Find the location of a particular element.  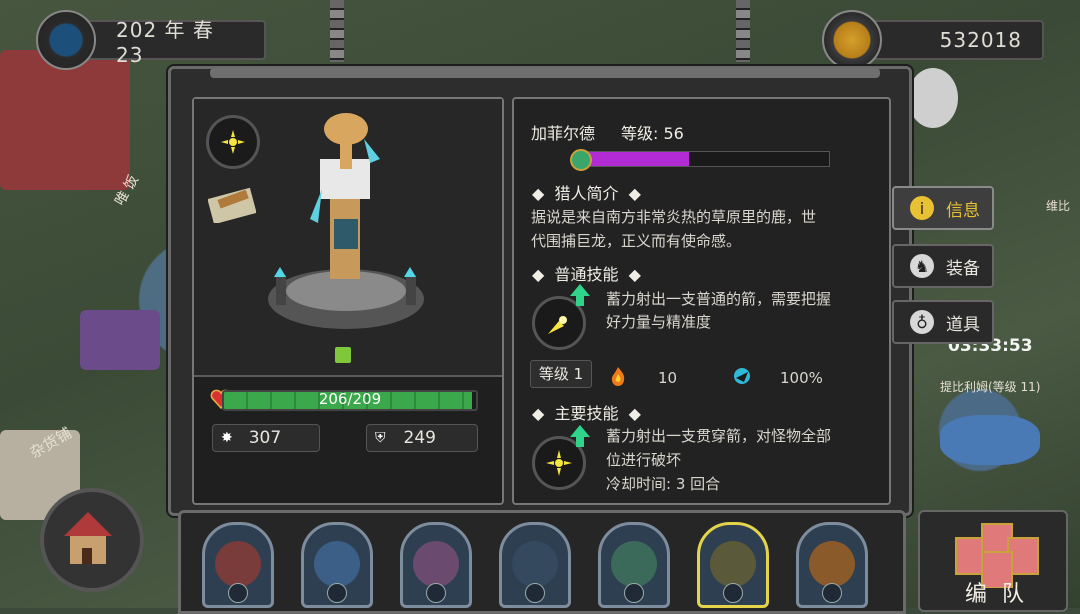

defense-value: 249 is located at coordinates (419, 438).